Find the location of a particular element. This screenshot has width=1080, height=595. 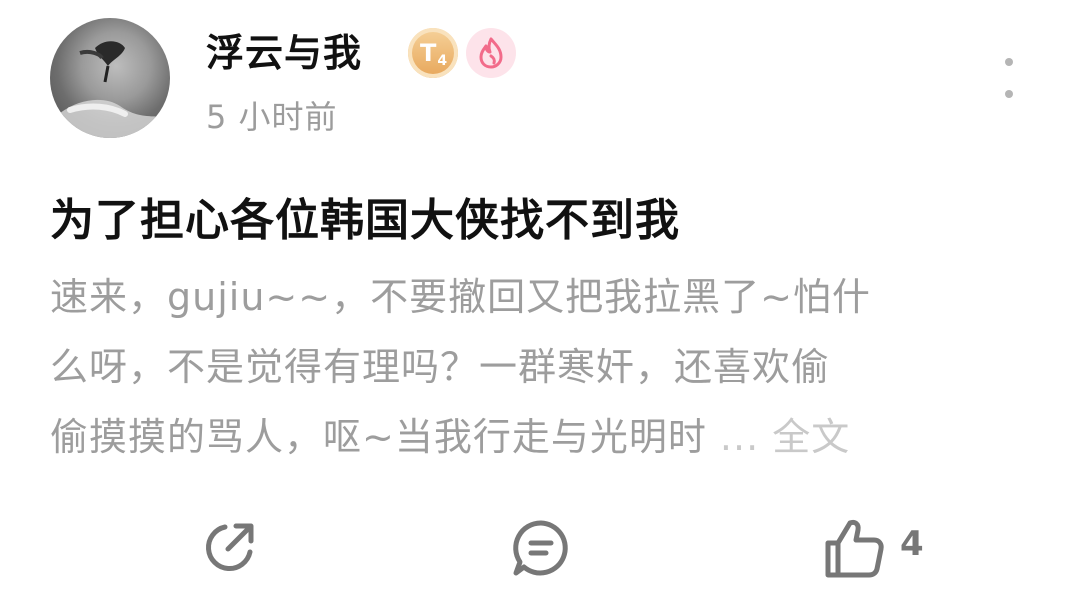

more-options-icon is located at coordinates (1009, 78).